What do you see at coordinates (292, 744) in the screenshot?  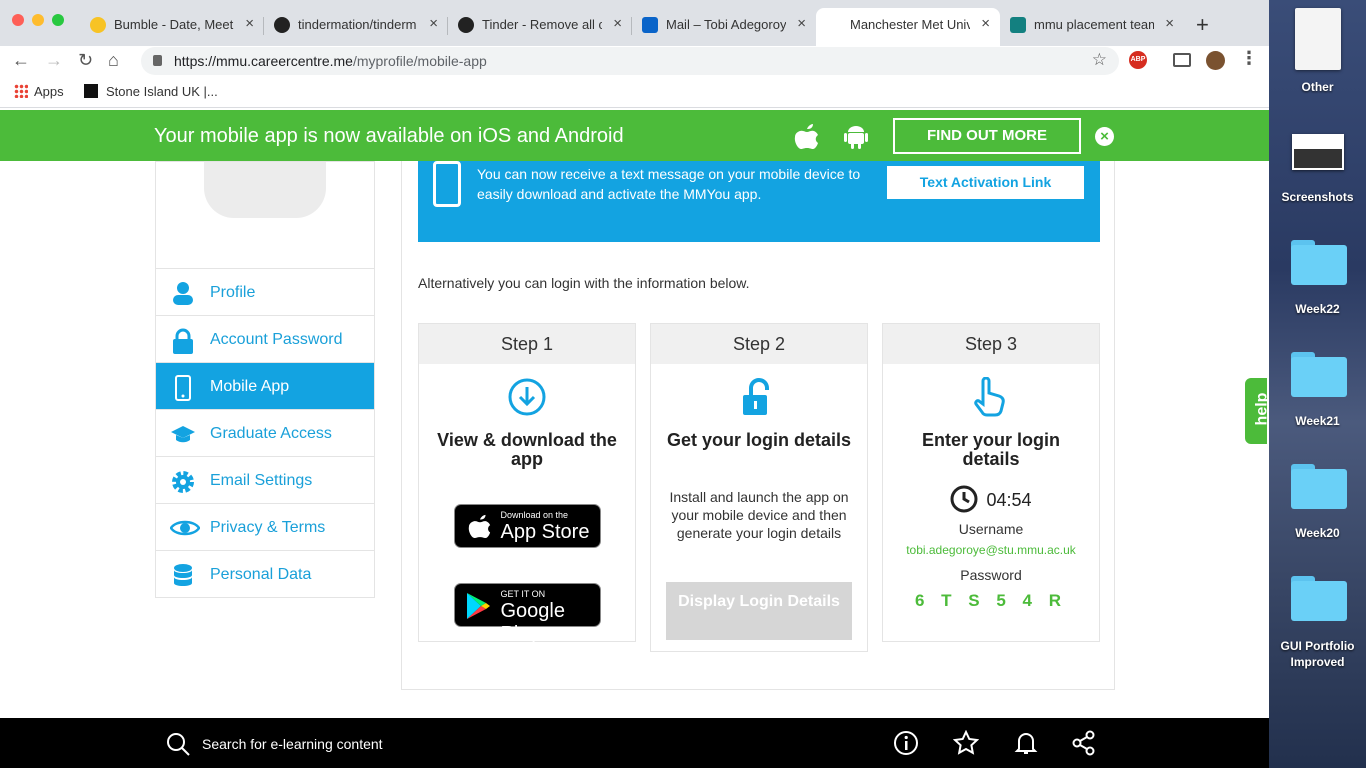 I see `search-placeholder: Search for e-learning content` at bounding box center [292, 744].